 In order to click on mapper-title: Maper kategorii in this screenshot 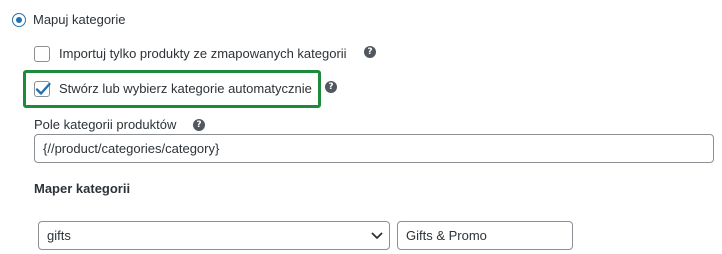, I will do `click(82, 188)`.